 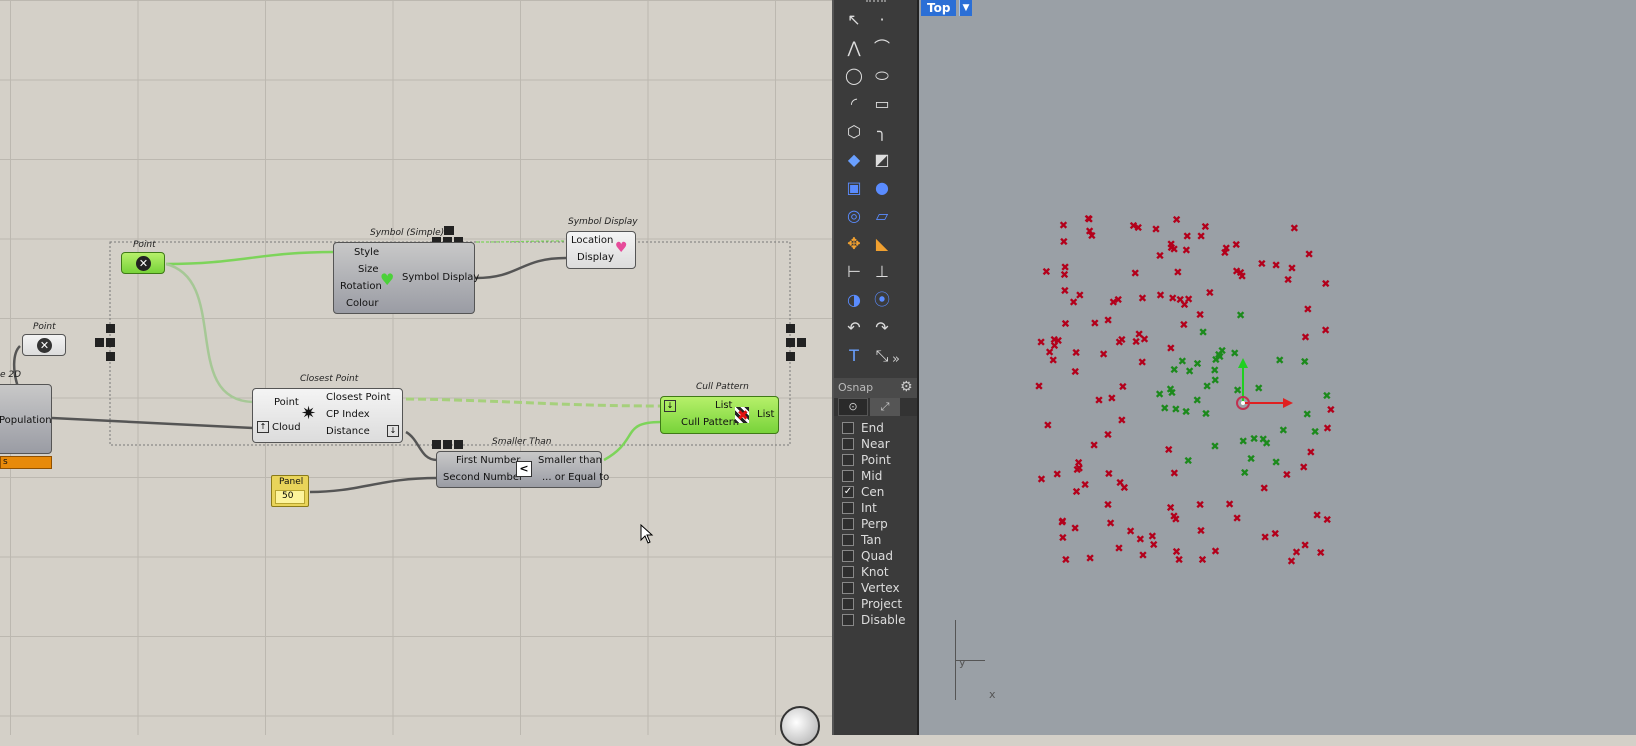 I want to click on osnap-item-vertex: Vertex, so click(x=871, y=588).